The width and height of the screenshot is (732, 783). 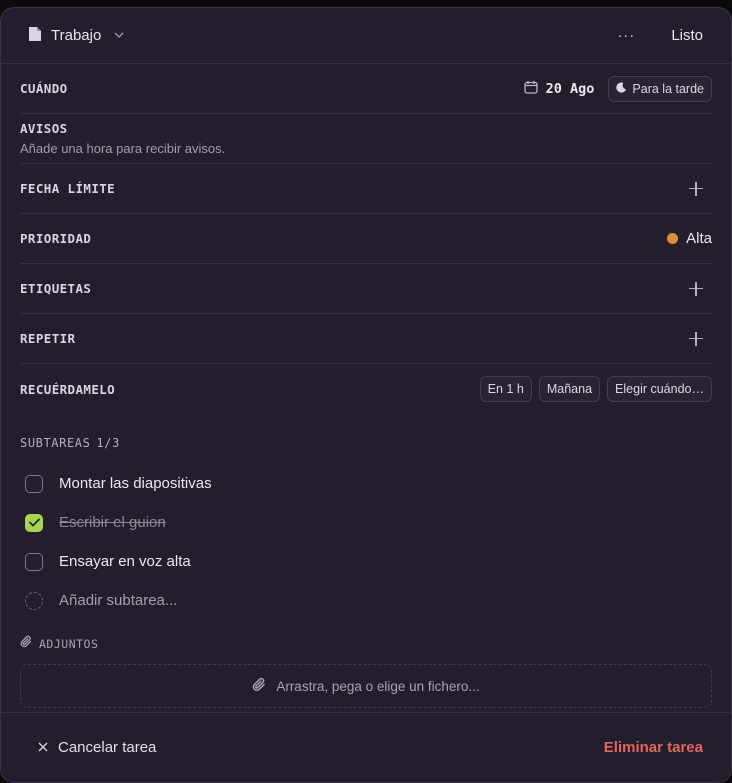 What do you see at coordinates (135, 483) in the screenshot?
I see `subtask-text: Montar las diapositivas` at bounding box center [135, 483].